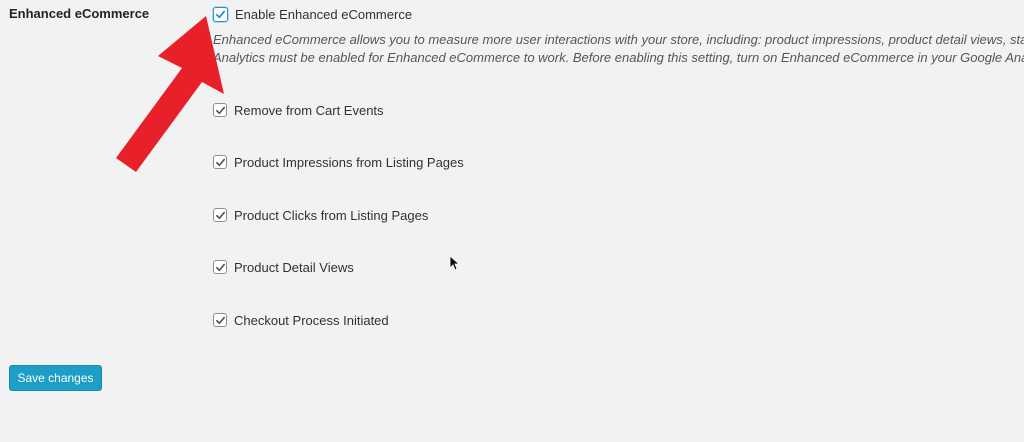 The image size is (1024, 442). I want to click on product-clicks-checkbox, so click(220, 215).